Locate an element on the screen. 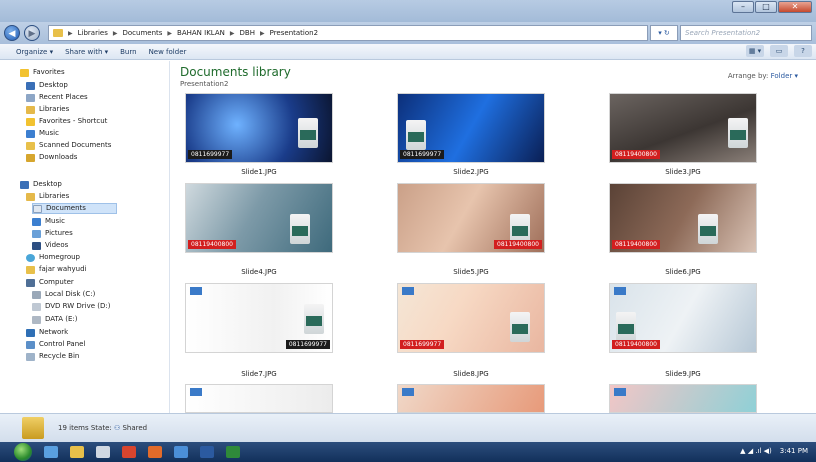  nav-data-drive: DATA (E:) is located at coordinates (55, 319).